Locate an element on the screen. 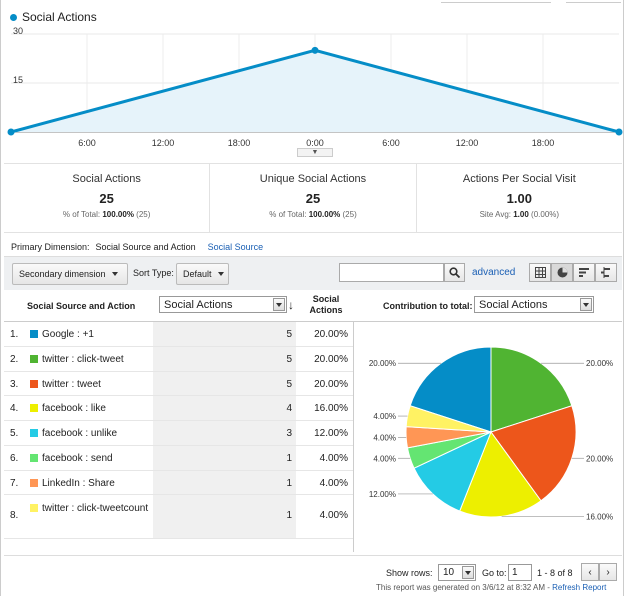  table-row: 5. facebook : unlike 3 12.00% is located at coordinates (178, 433).